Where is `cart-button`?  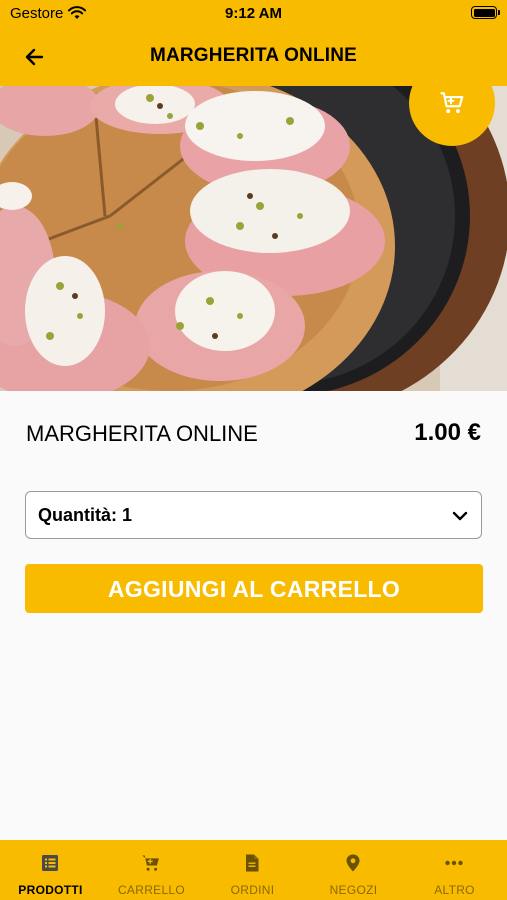 cart-button is located at coordinates (452, 103).